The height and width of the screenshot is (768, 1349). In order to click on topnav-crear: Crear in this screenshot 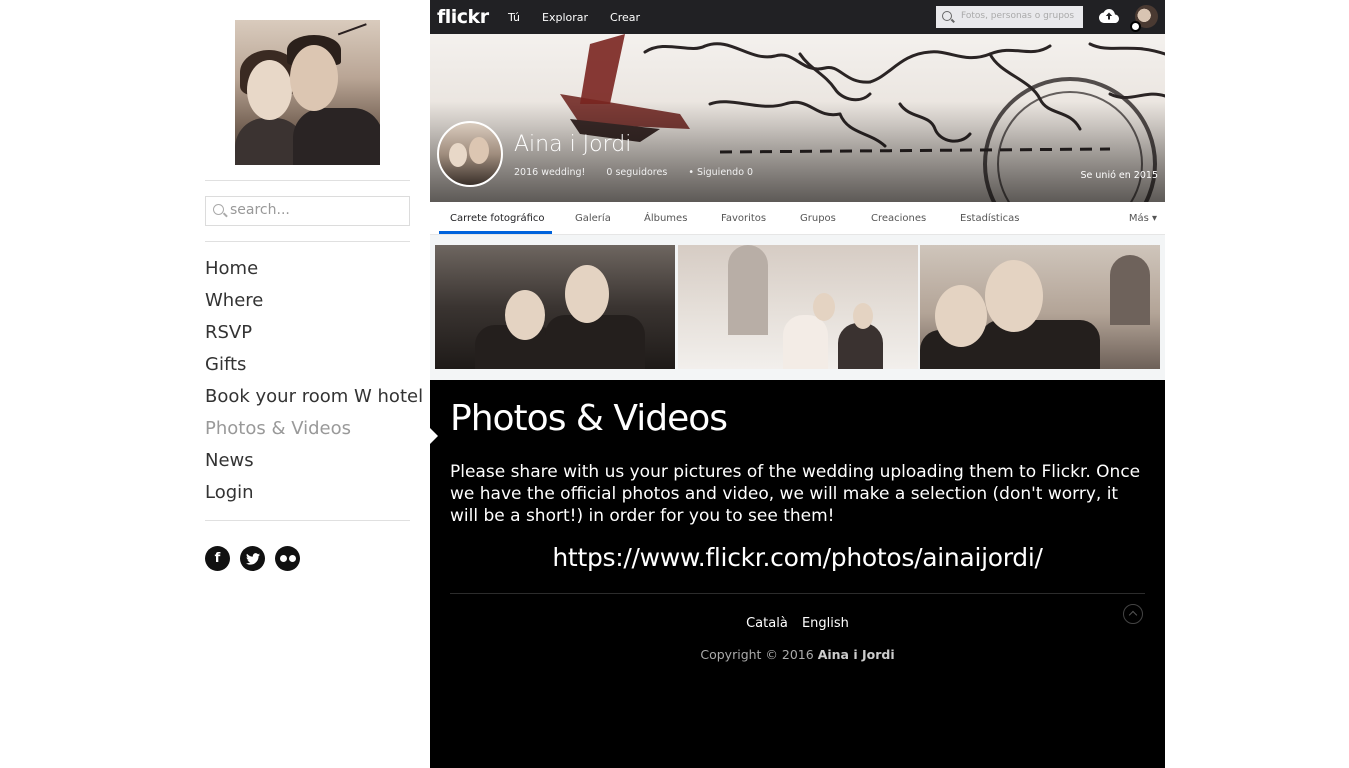, I will do `click(625, 17)`.